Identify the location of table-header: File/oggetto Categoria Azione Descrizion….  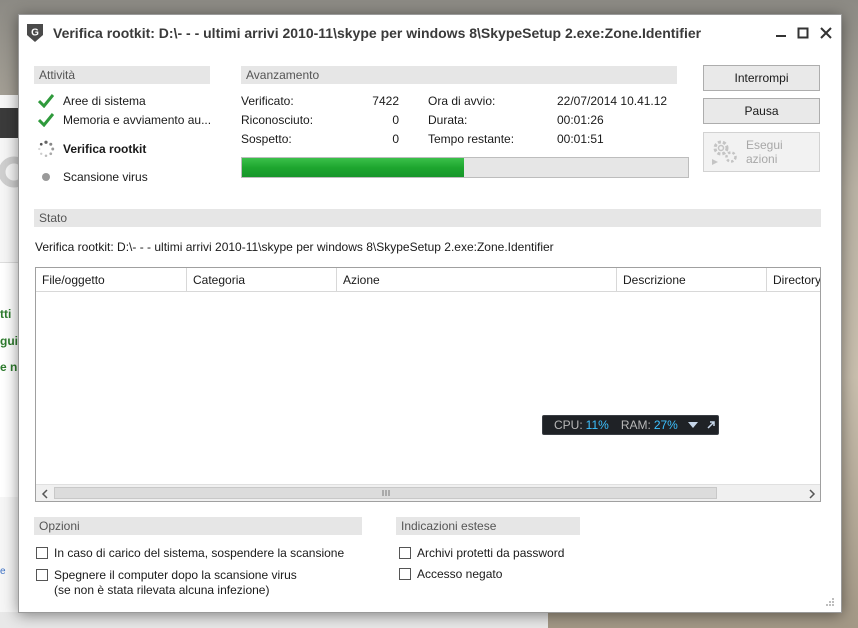
(428, 280).